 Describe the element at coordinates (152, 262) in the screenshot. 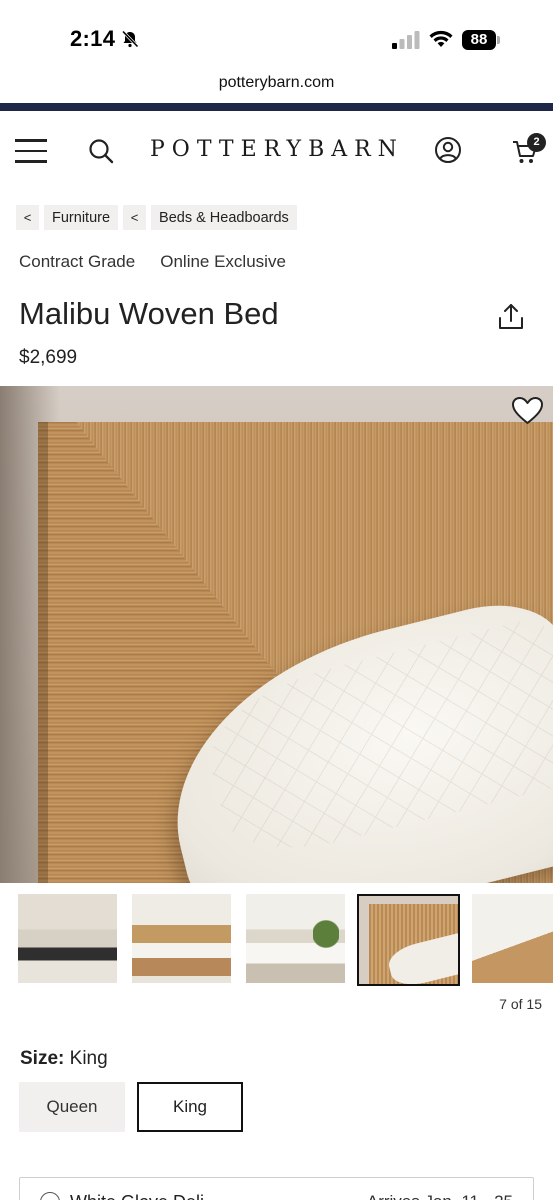

I see `product-tags: Contract Grade Online Exclusive` at that location.